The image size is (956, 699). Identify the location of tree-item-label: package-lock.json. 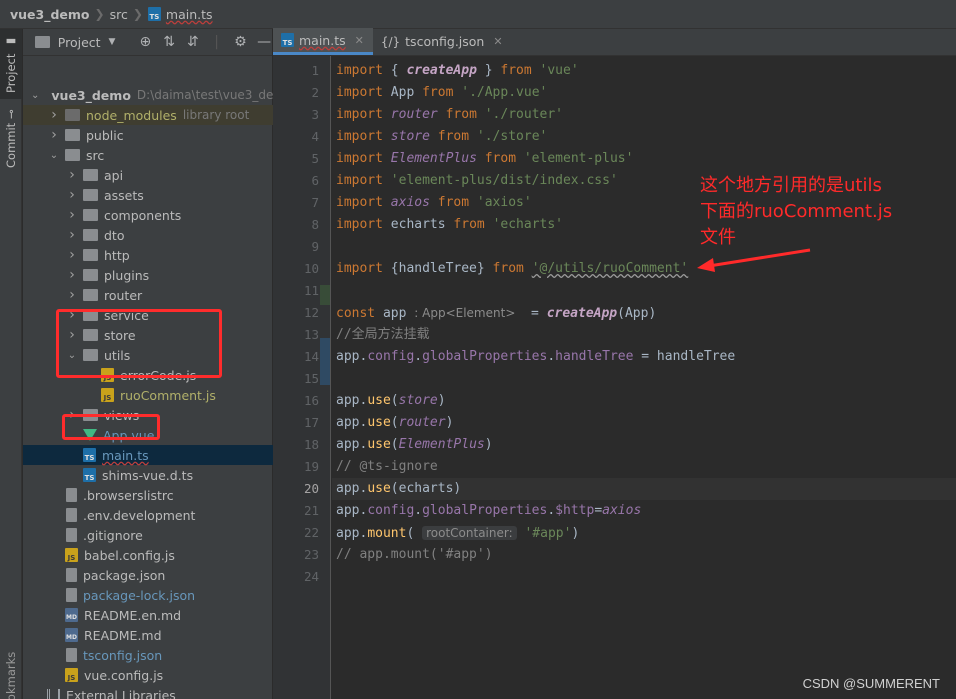
(139, 595).